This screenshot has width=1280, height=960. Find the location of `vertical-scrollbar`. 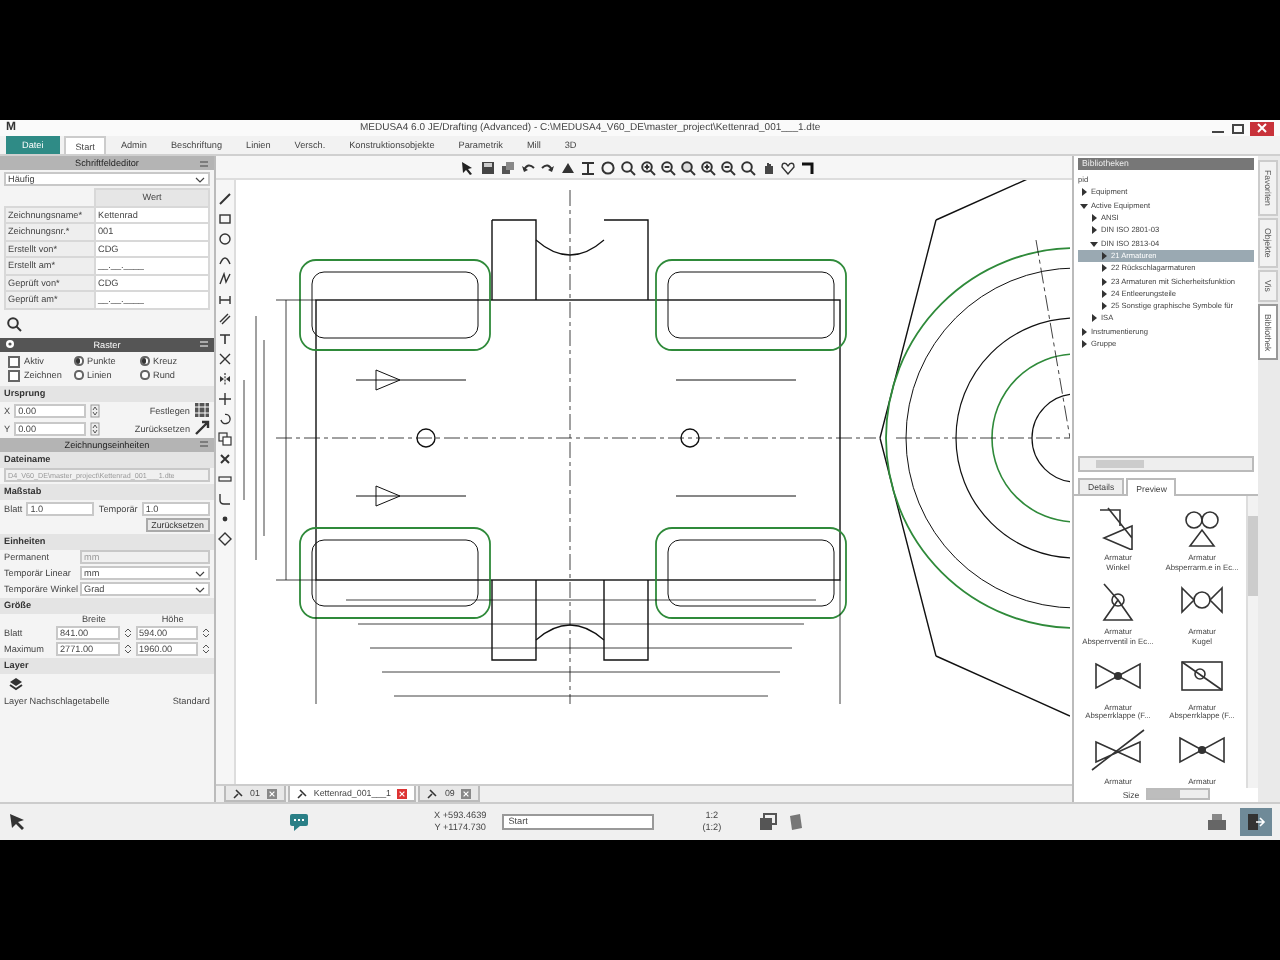

vertical-scrollbar is located at coordinates (1252, 642).